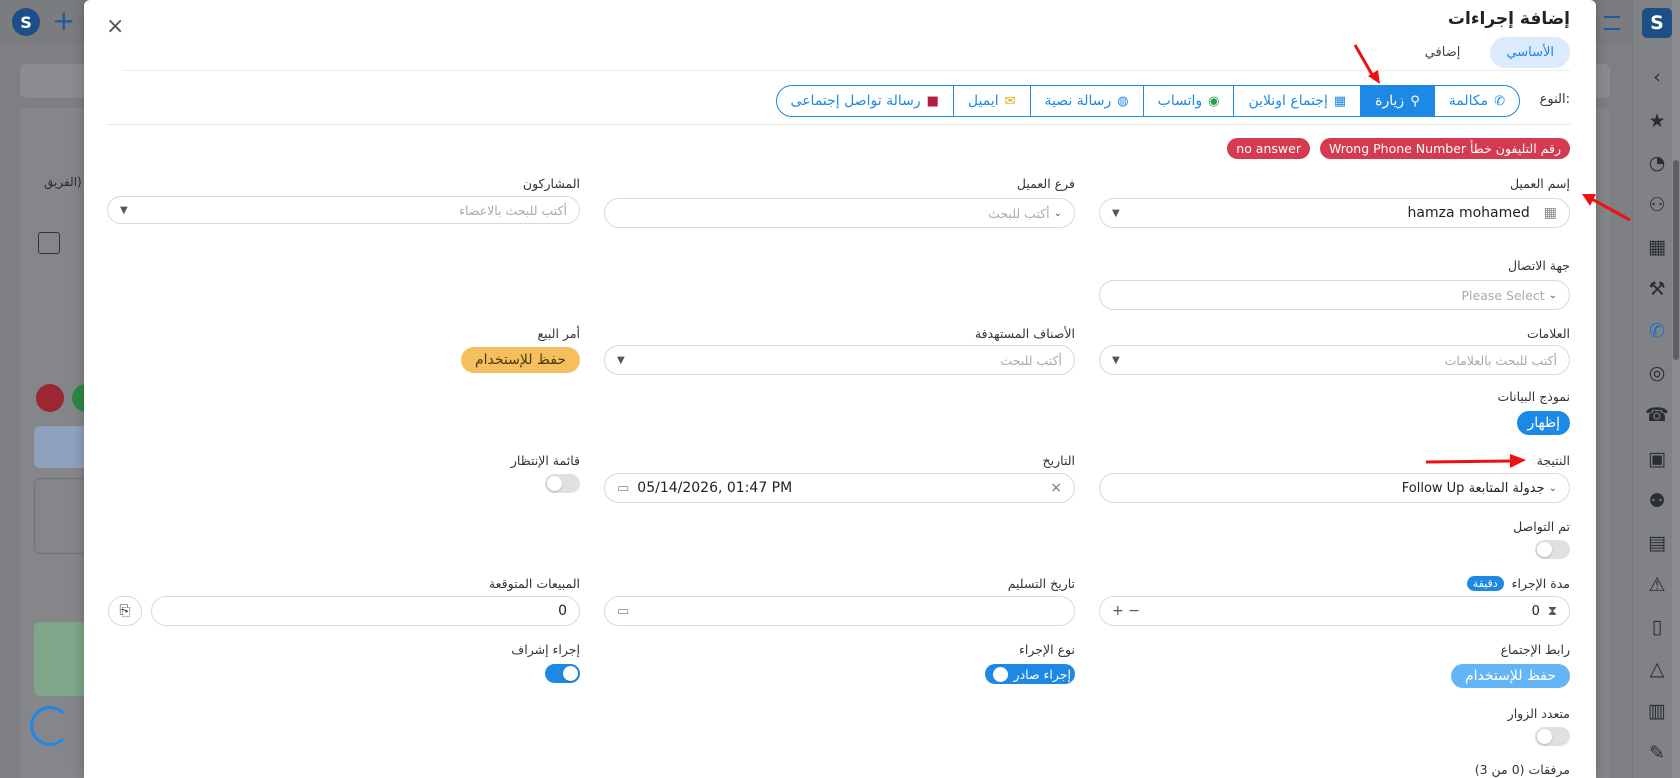 This screenshot has width=1680, height=778. What do you see at coordinates (1539, 265) in the screenshot?
I see `contact-label: جهة الاتصال` at bounding box center [1539, 265].